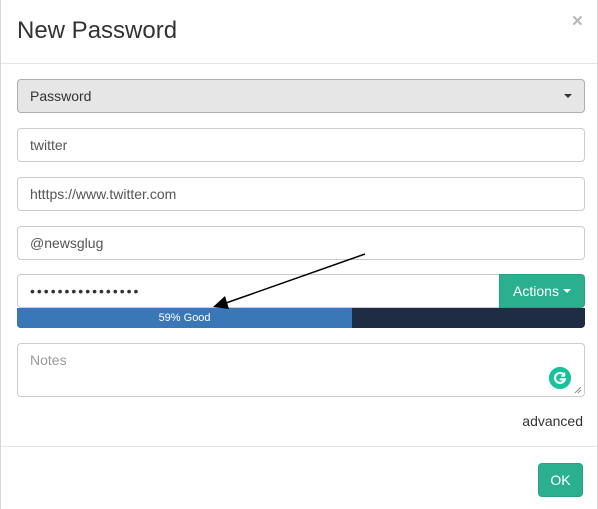 This screenshot has width=598, height=509. I want to click on dialog-header: New Password ×, so click(299, 32).